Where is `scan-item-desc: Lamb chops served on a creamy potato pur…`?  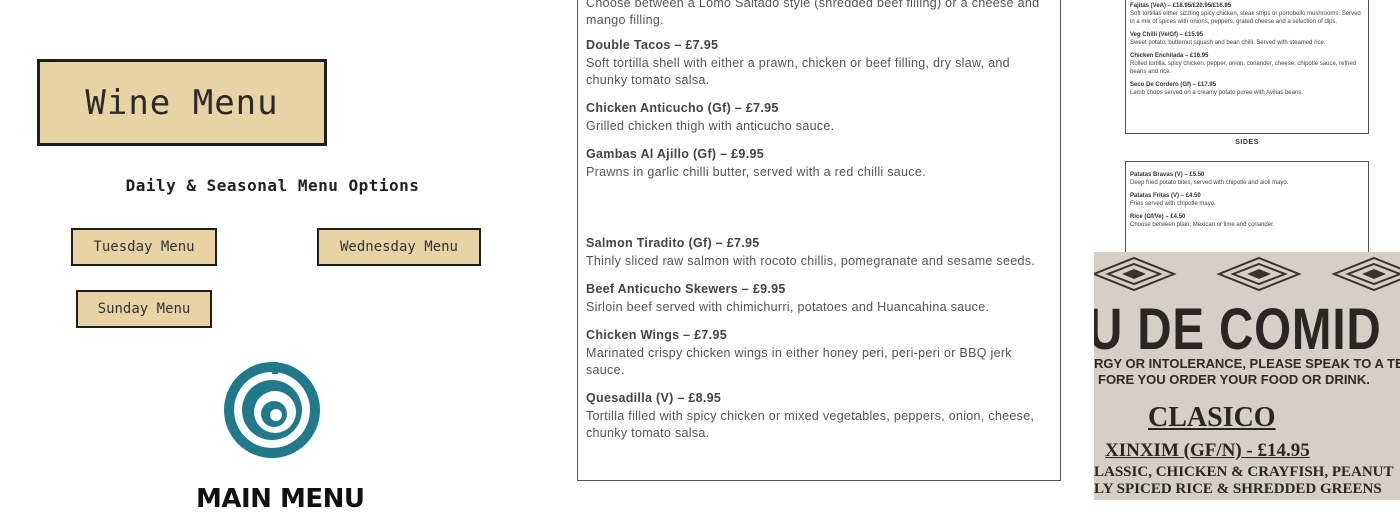 scan-item-desc: Lamb chops served on a creamy potato pur… is located at coordinates (1216, 93).